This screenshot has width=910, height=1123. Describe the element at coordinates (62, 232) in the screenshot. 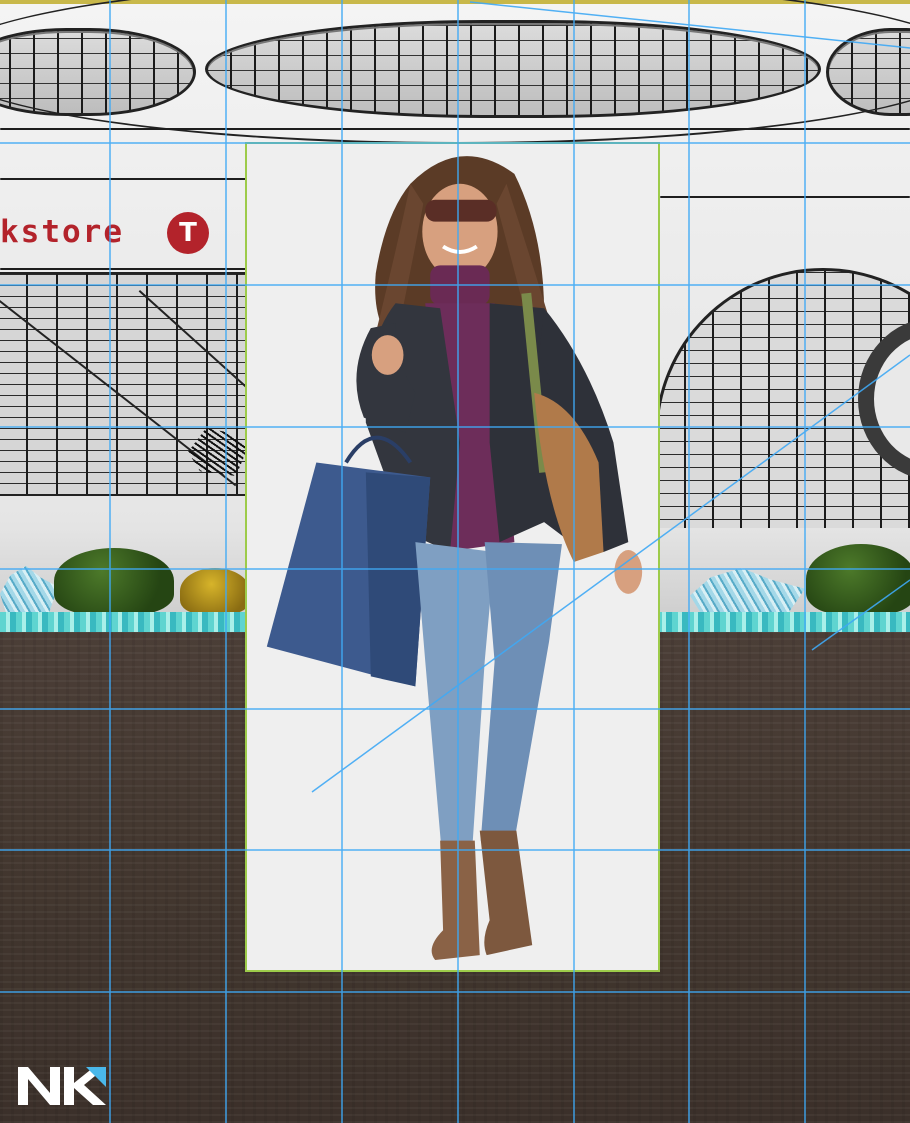

I see `store-sign: kstore` at that location.